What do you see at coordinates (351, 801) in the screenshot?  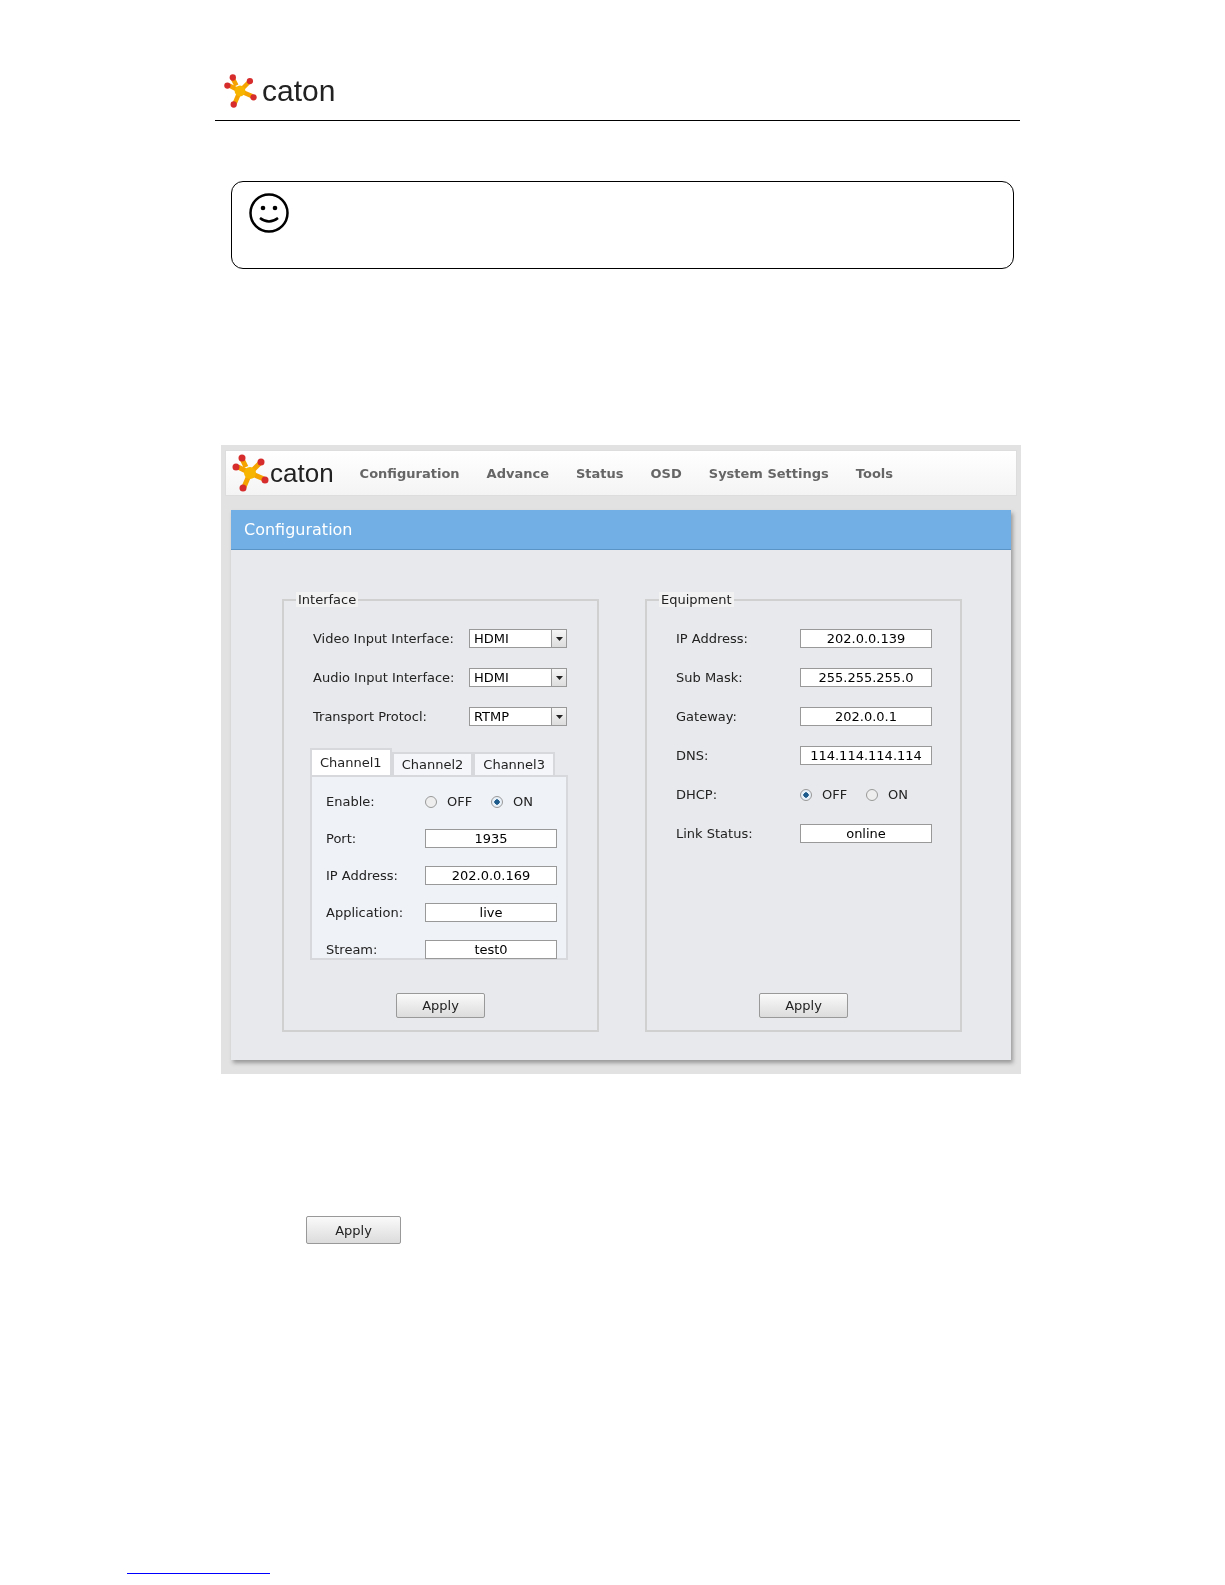 I see `field-label: Enable:` at bounding box center [351, 801].